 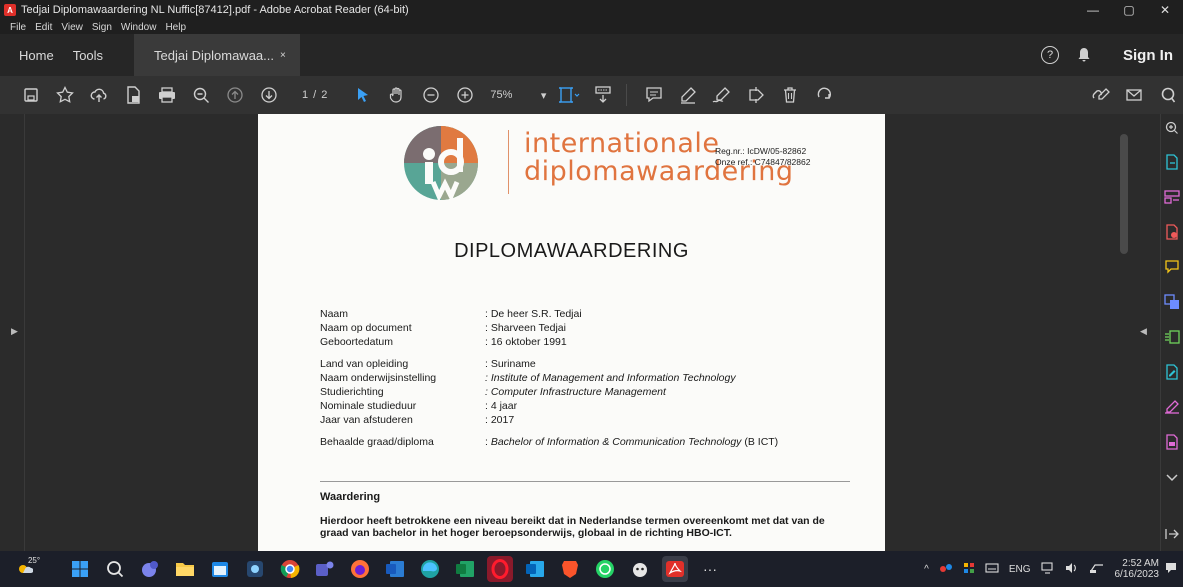 I want to click on tab-document: Tedjai Diplomawaa... ×, so click(x=217, y=55).